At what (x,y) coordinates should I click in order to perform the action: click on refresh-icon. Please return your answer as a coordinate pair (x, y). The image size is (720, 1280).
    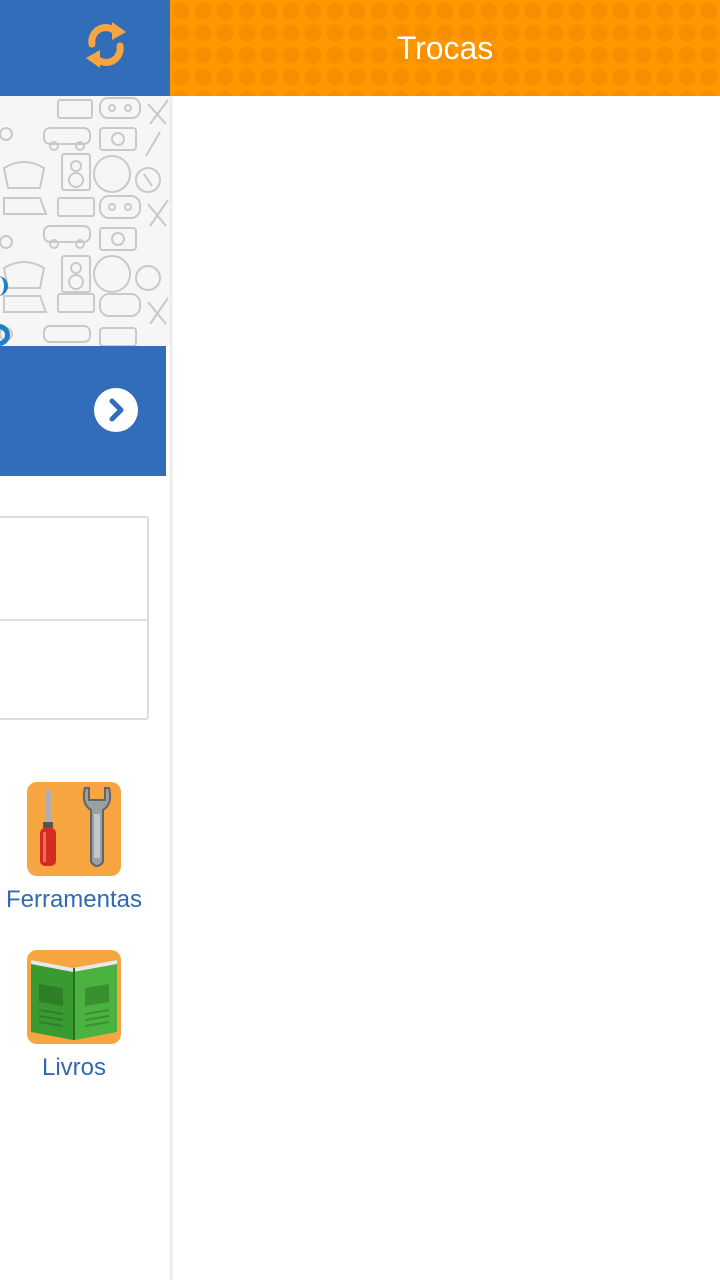
    Looking at the image, I should click on (106, 45).